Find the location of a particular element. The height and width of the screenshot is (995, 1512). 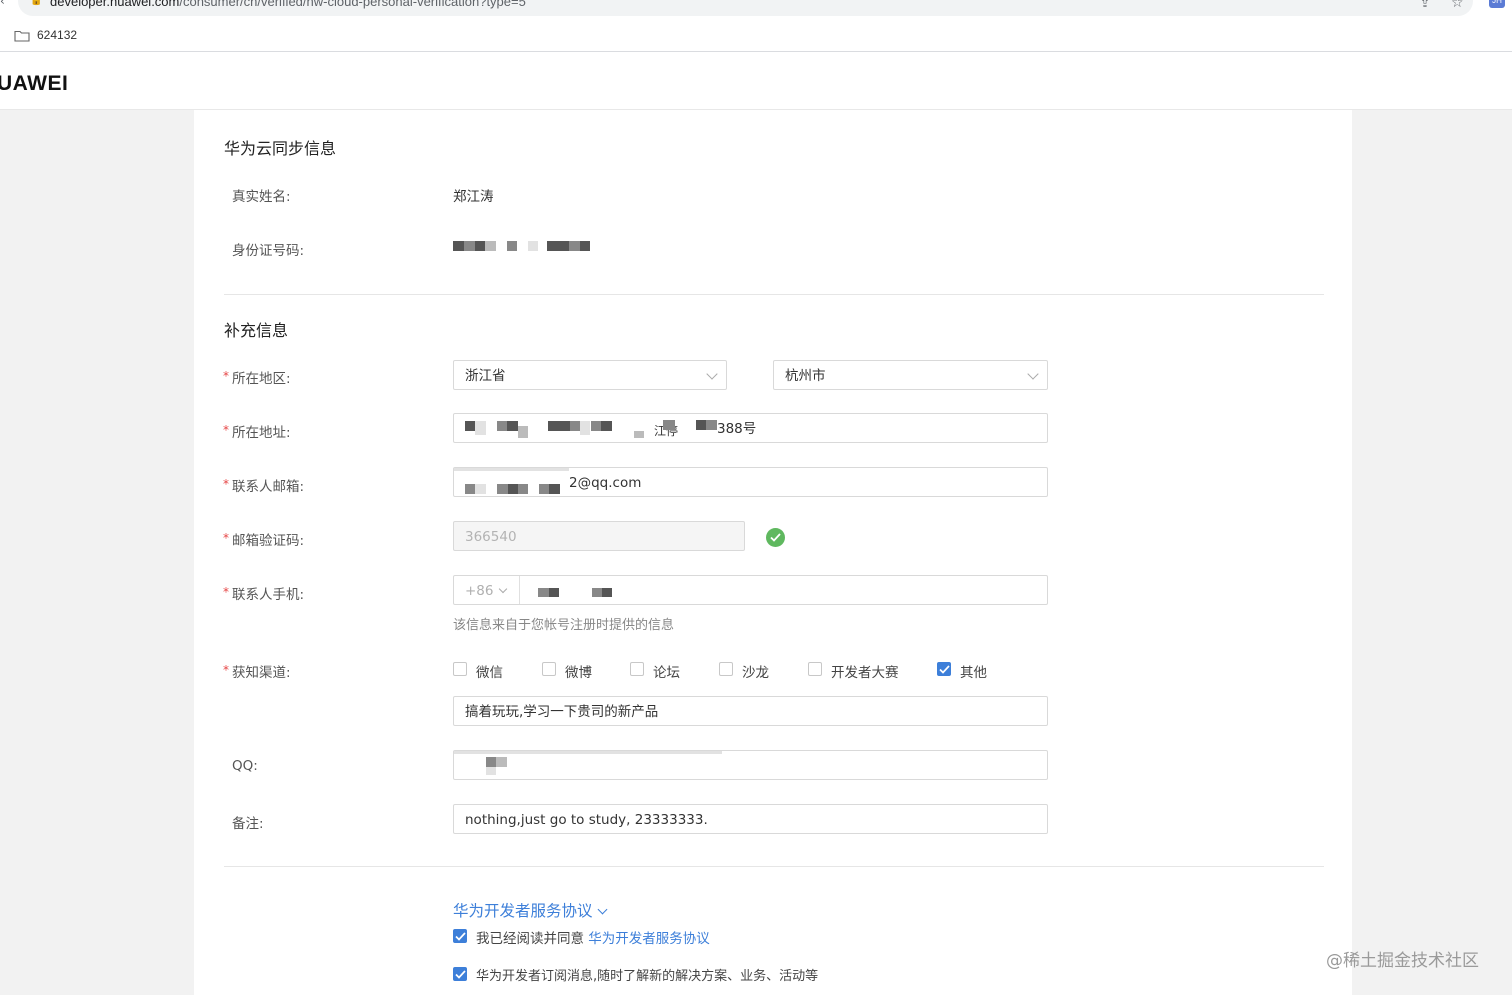

email-label: 联系人邮箱: is located at coordinates (268, 487).